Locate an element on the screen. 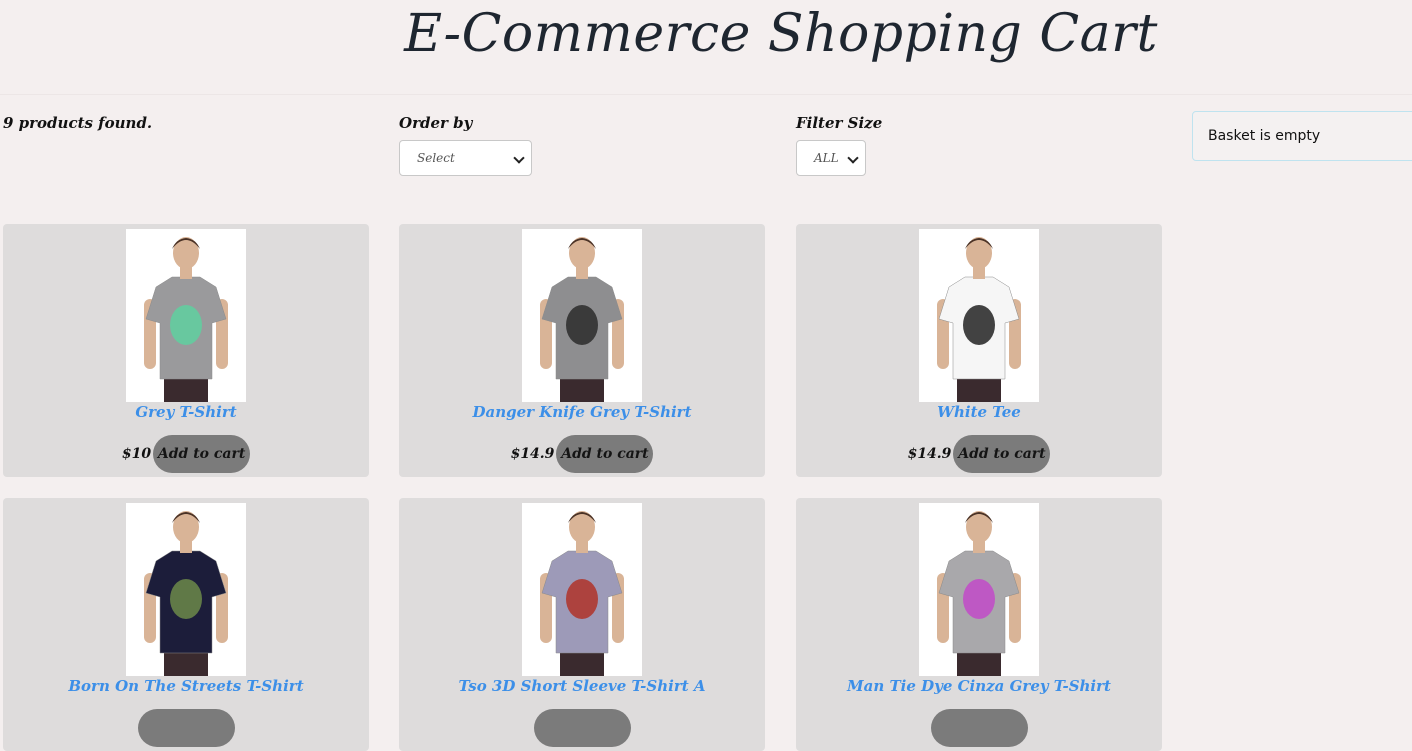 This screenshot has width=1412, height=751. filter-size-select: ALL is located at coordinates (831, 158).